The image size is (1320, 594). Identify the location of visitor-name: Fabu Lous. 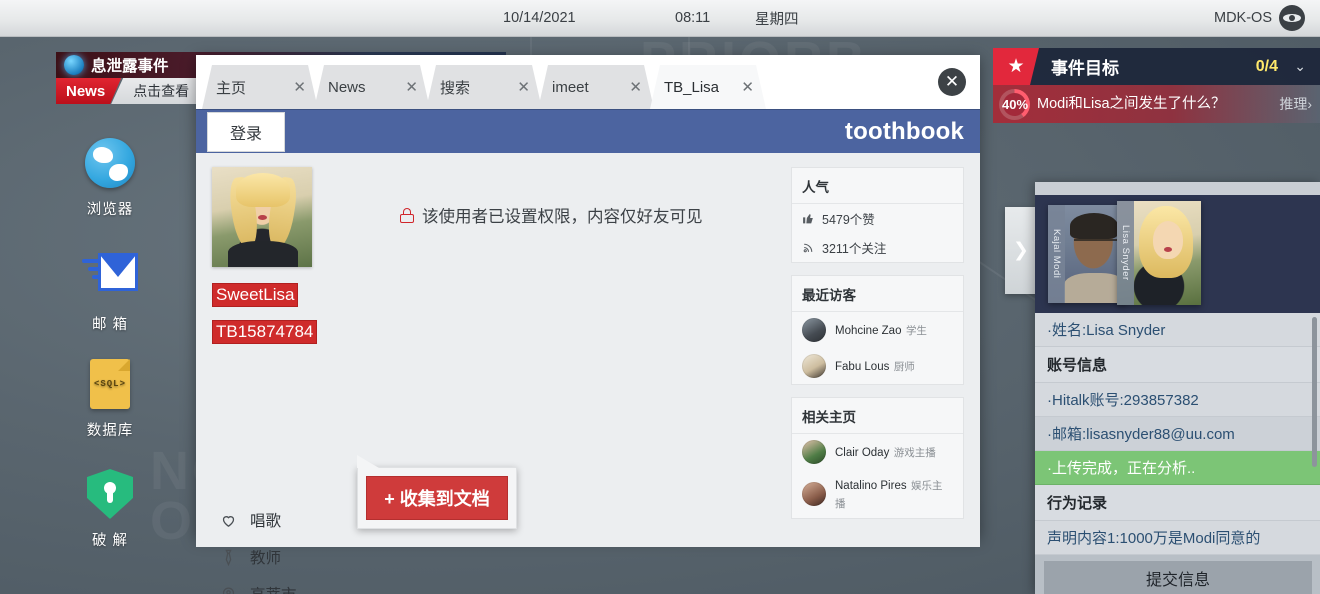
(862, 367).